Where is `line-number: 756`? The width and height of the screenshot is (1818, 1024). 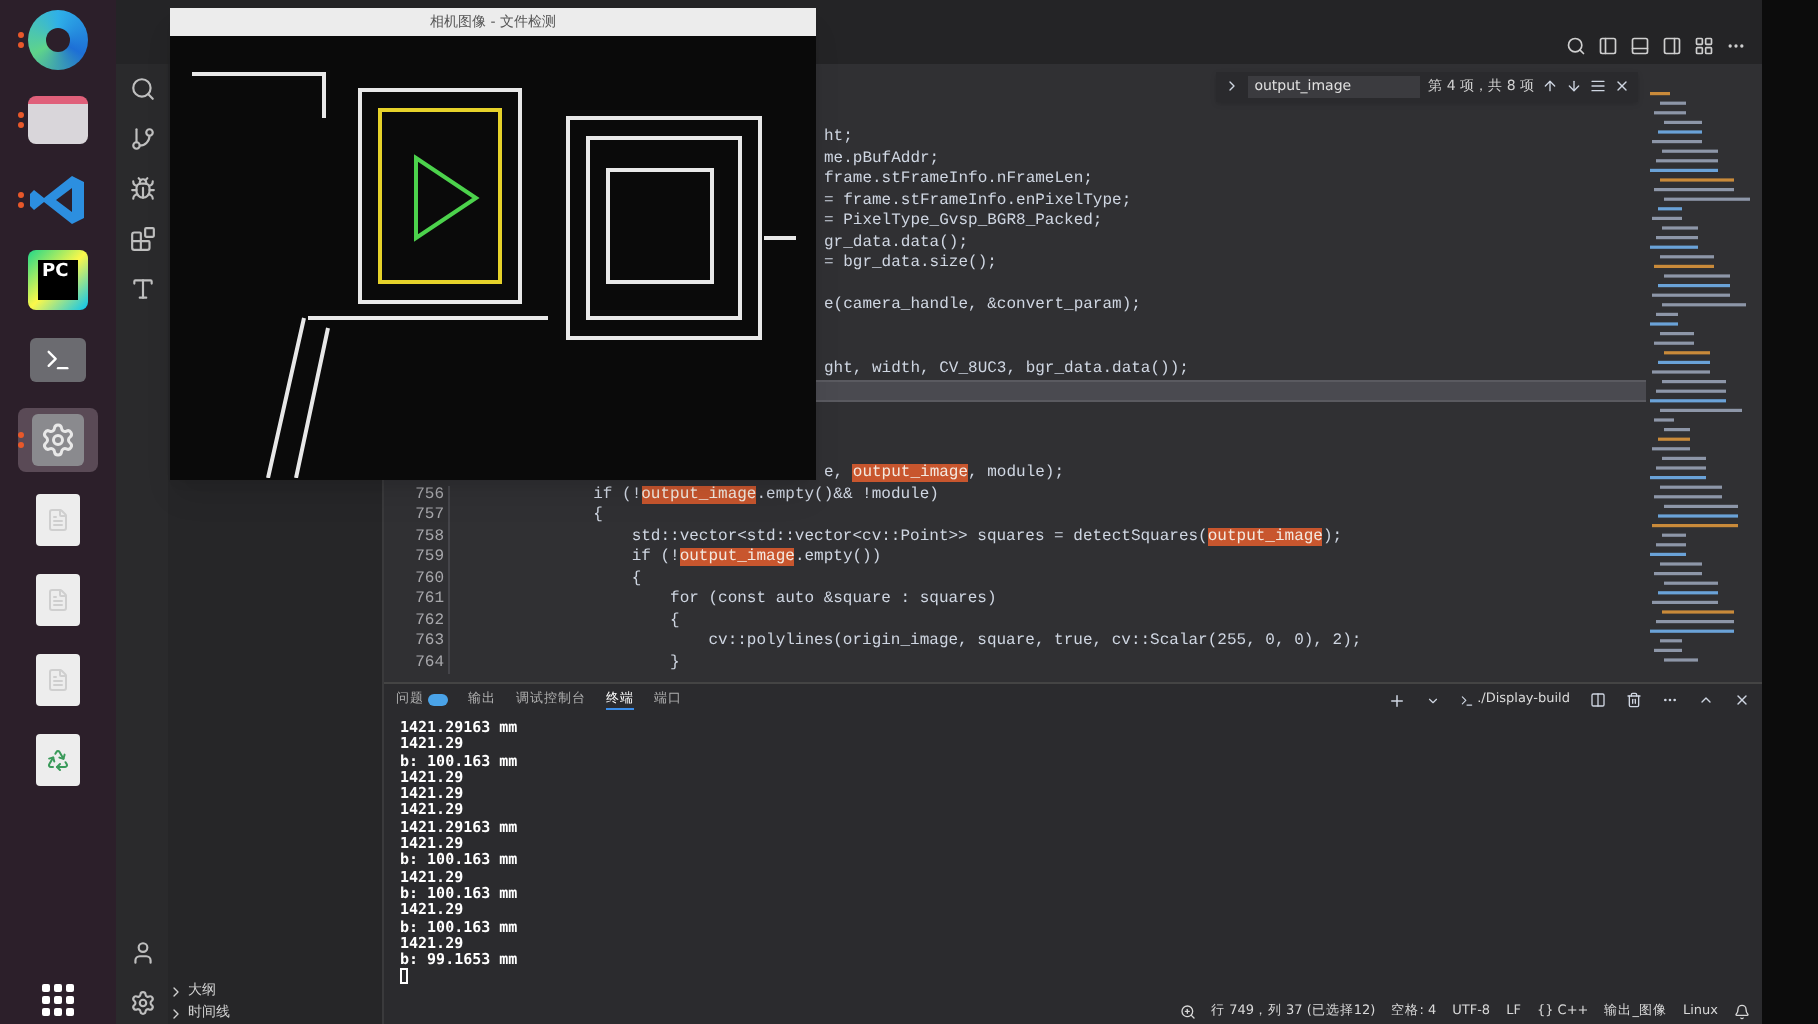 line-number: 756 is located at coordinates (429, 495).